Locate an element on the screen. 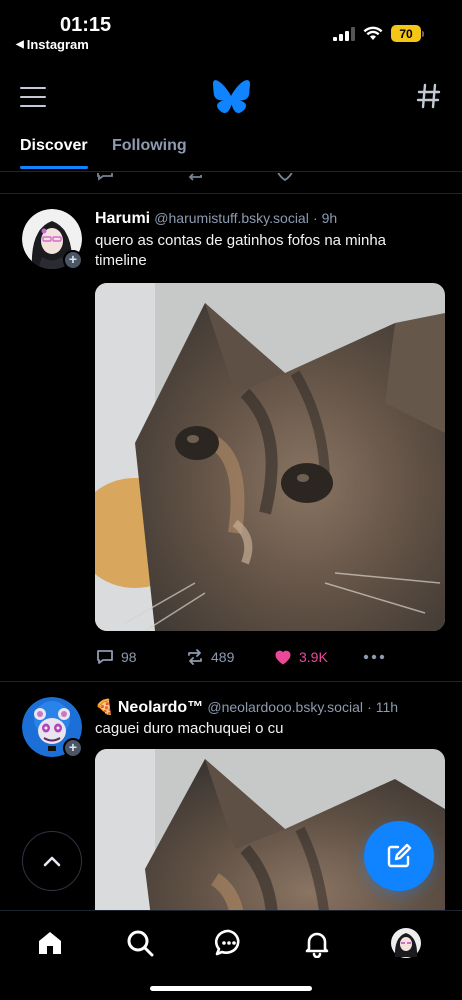 This screenshot has height=1000, width=462. nav-search is located at coordinates (140, 943).